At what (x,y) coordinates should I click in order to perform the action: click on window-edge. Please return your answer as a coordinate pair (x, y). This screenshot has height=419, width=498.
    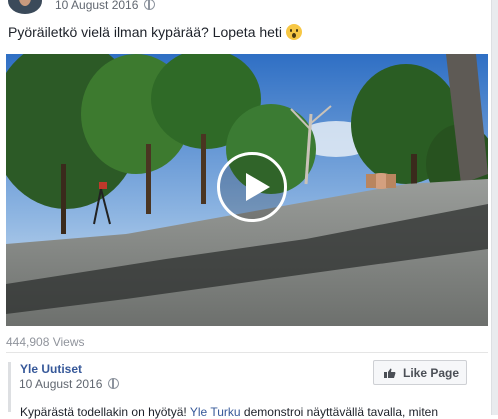
    Looking at the image, I should click on (494, 207).